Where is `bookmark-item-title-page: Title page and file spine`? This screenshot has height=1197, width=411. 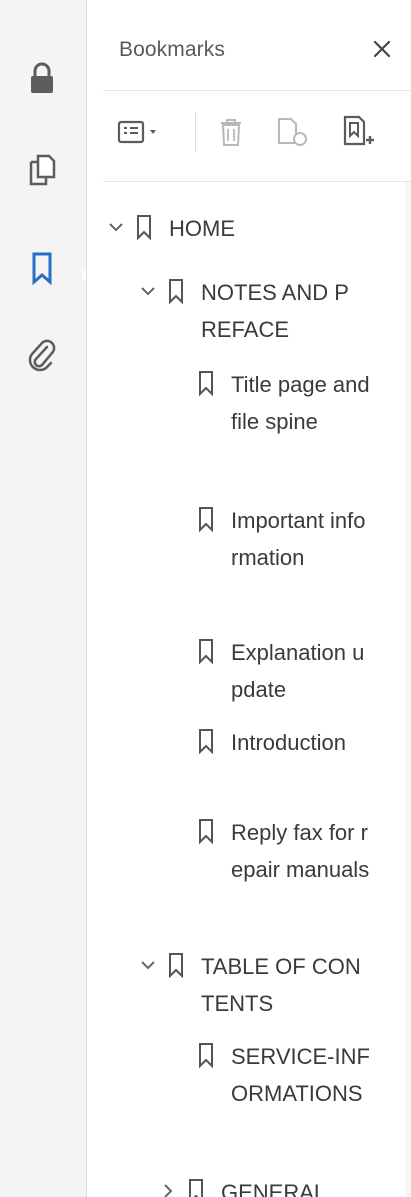 bookmark-item-title-page: Title page and file spine is located at coordinates (292, 403).